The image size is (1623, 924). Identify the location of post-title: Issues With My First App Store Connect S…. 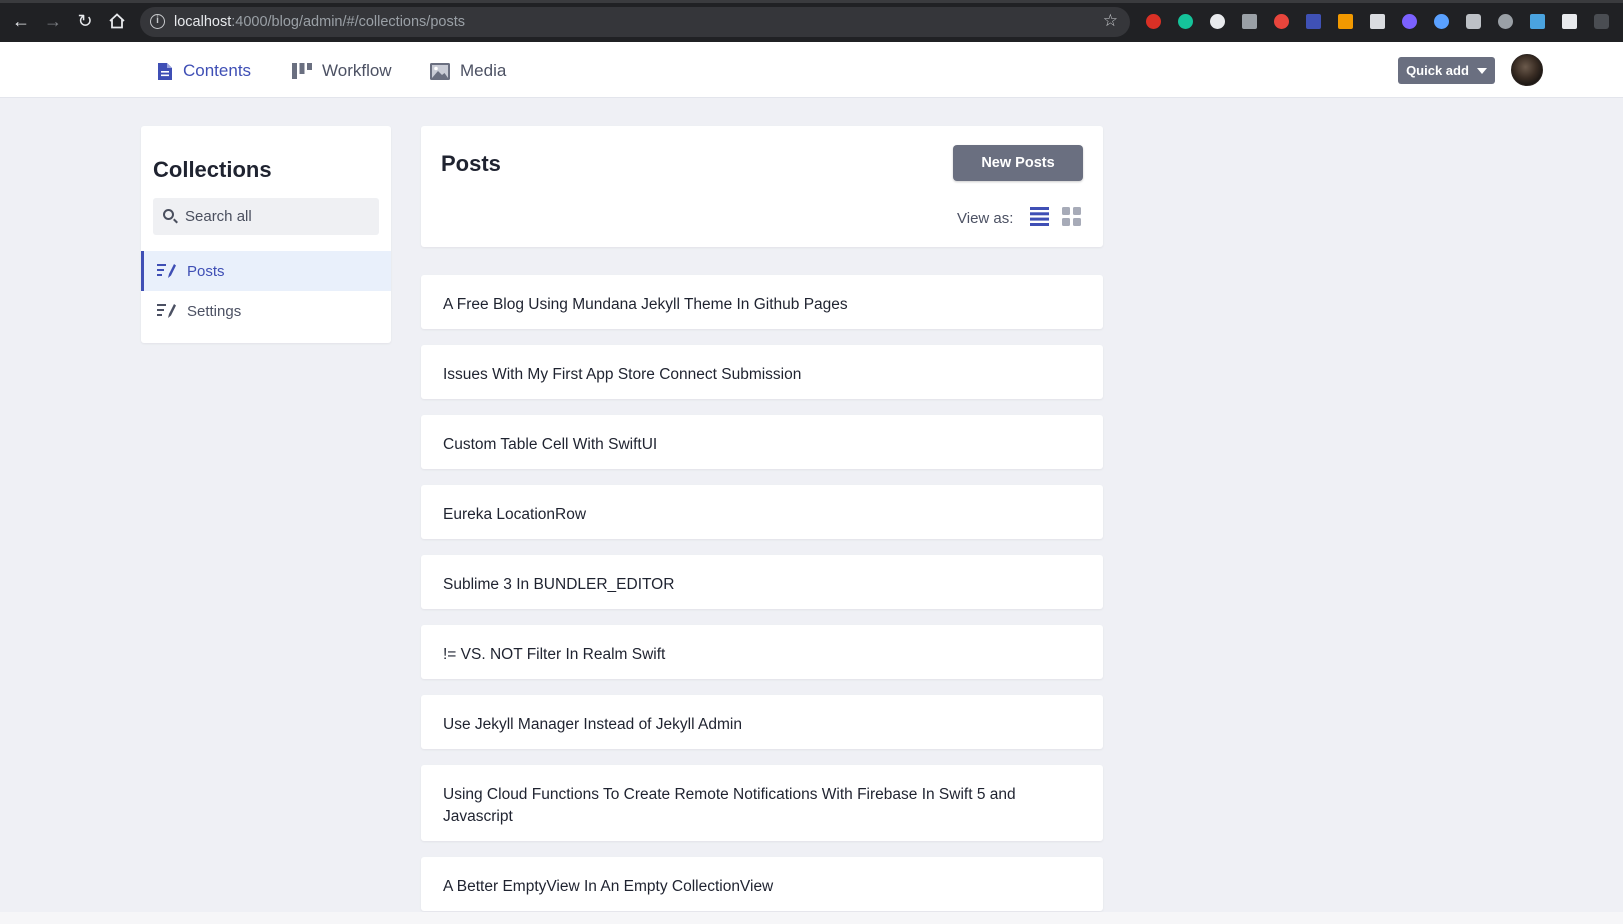
(622, 374).